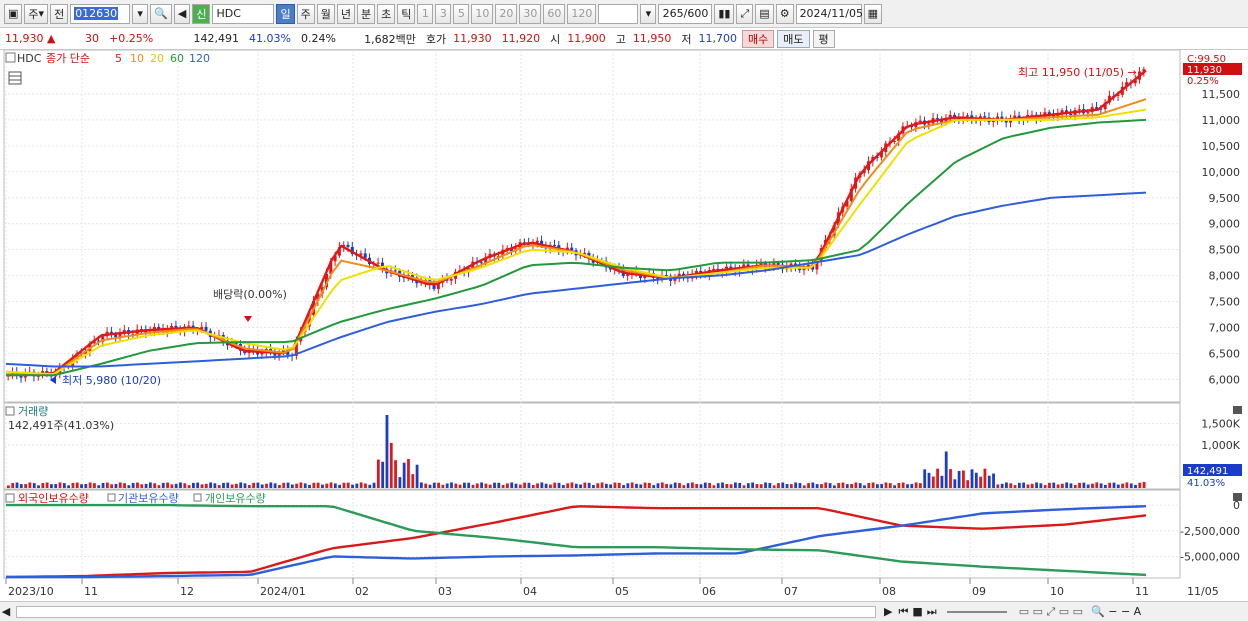 The width and height of the screenshot is (1248, 621). I want to click on interval-30: 30, so click(530, 13).